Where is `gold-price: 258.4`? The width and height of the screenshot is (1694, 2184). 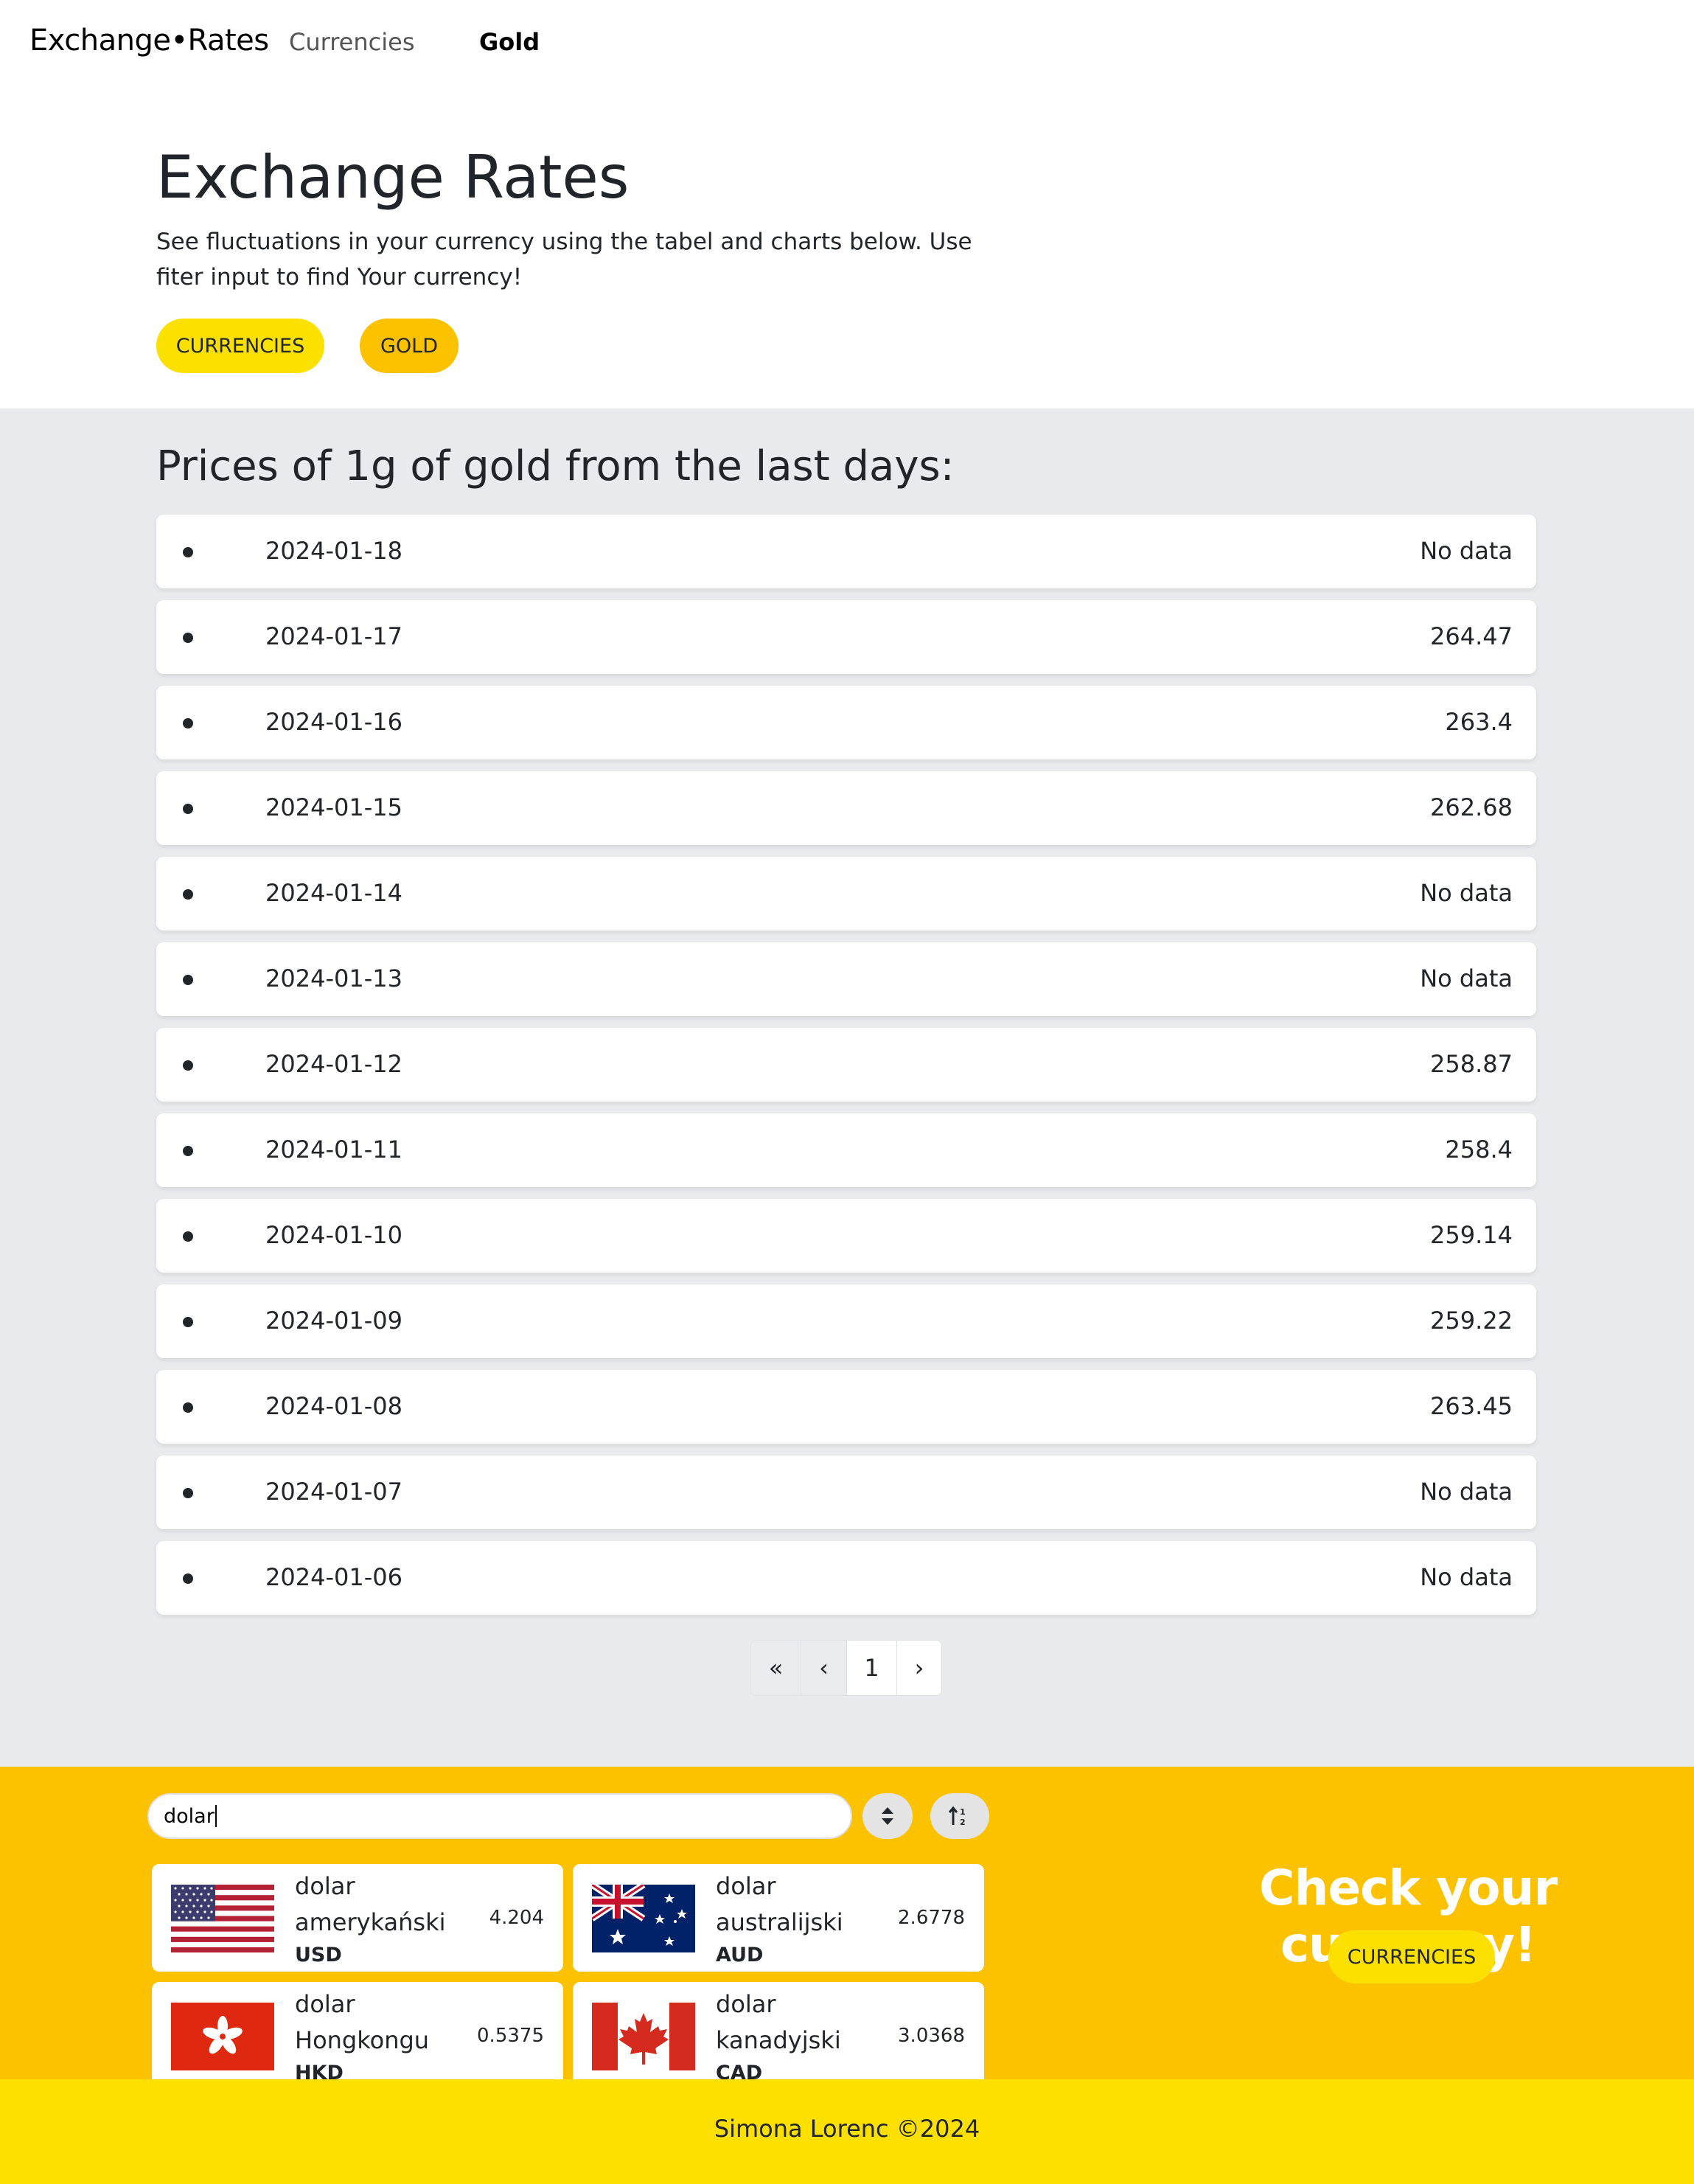
gold-price: 258.4 is located at coordinates (1479, 1150).